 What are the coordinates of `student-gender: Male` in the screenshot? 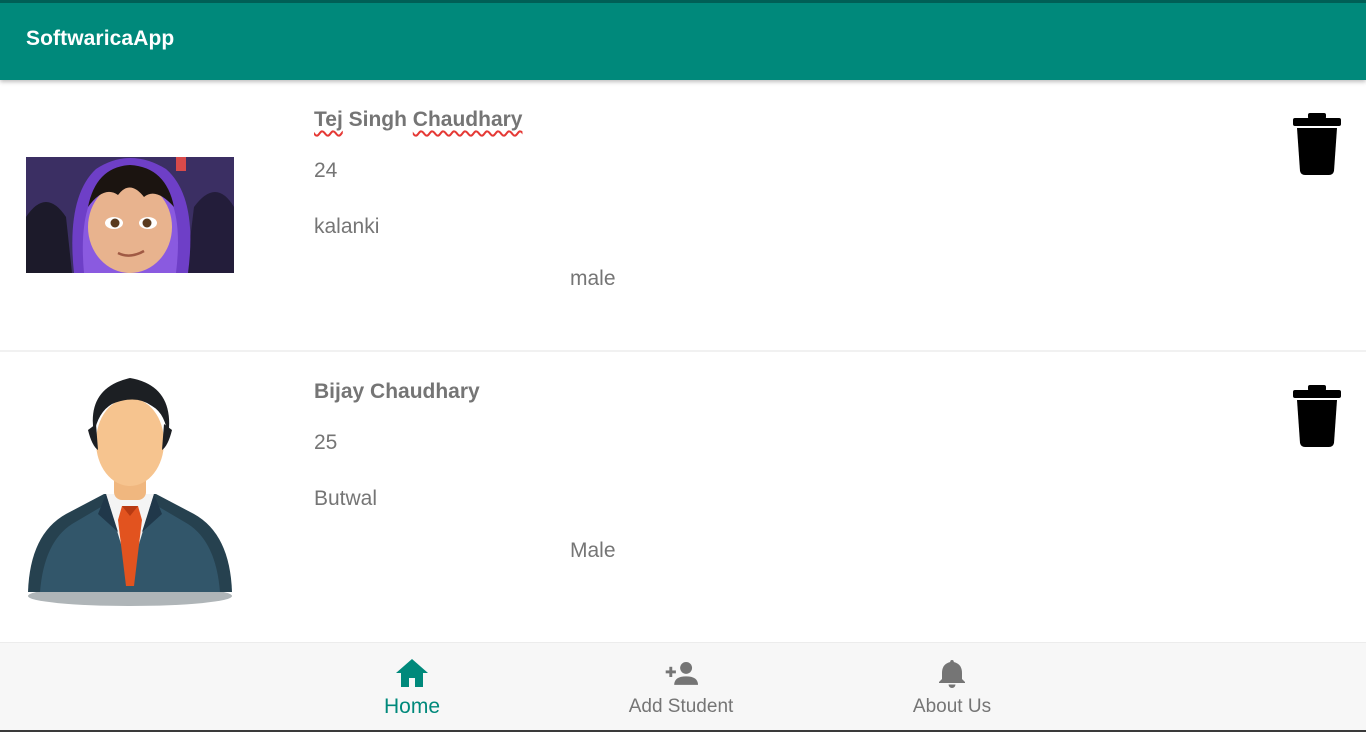 It's located at (593, 550).